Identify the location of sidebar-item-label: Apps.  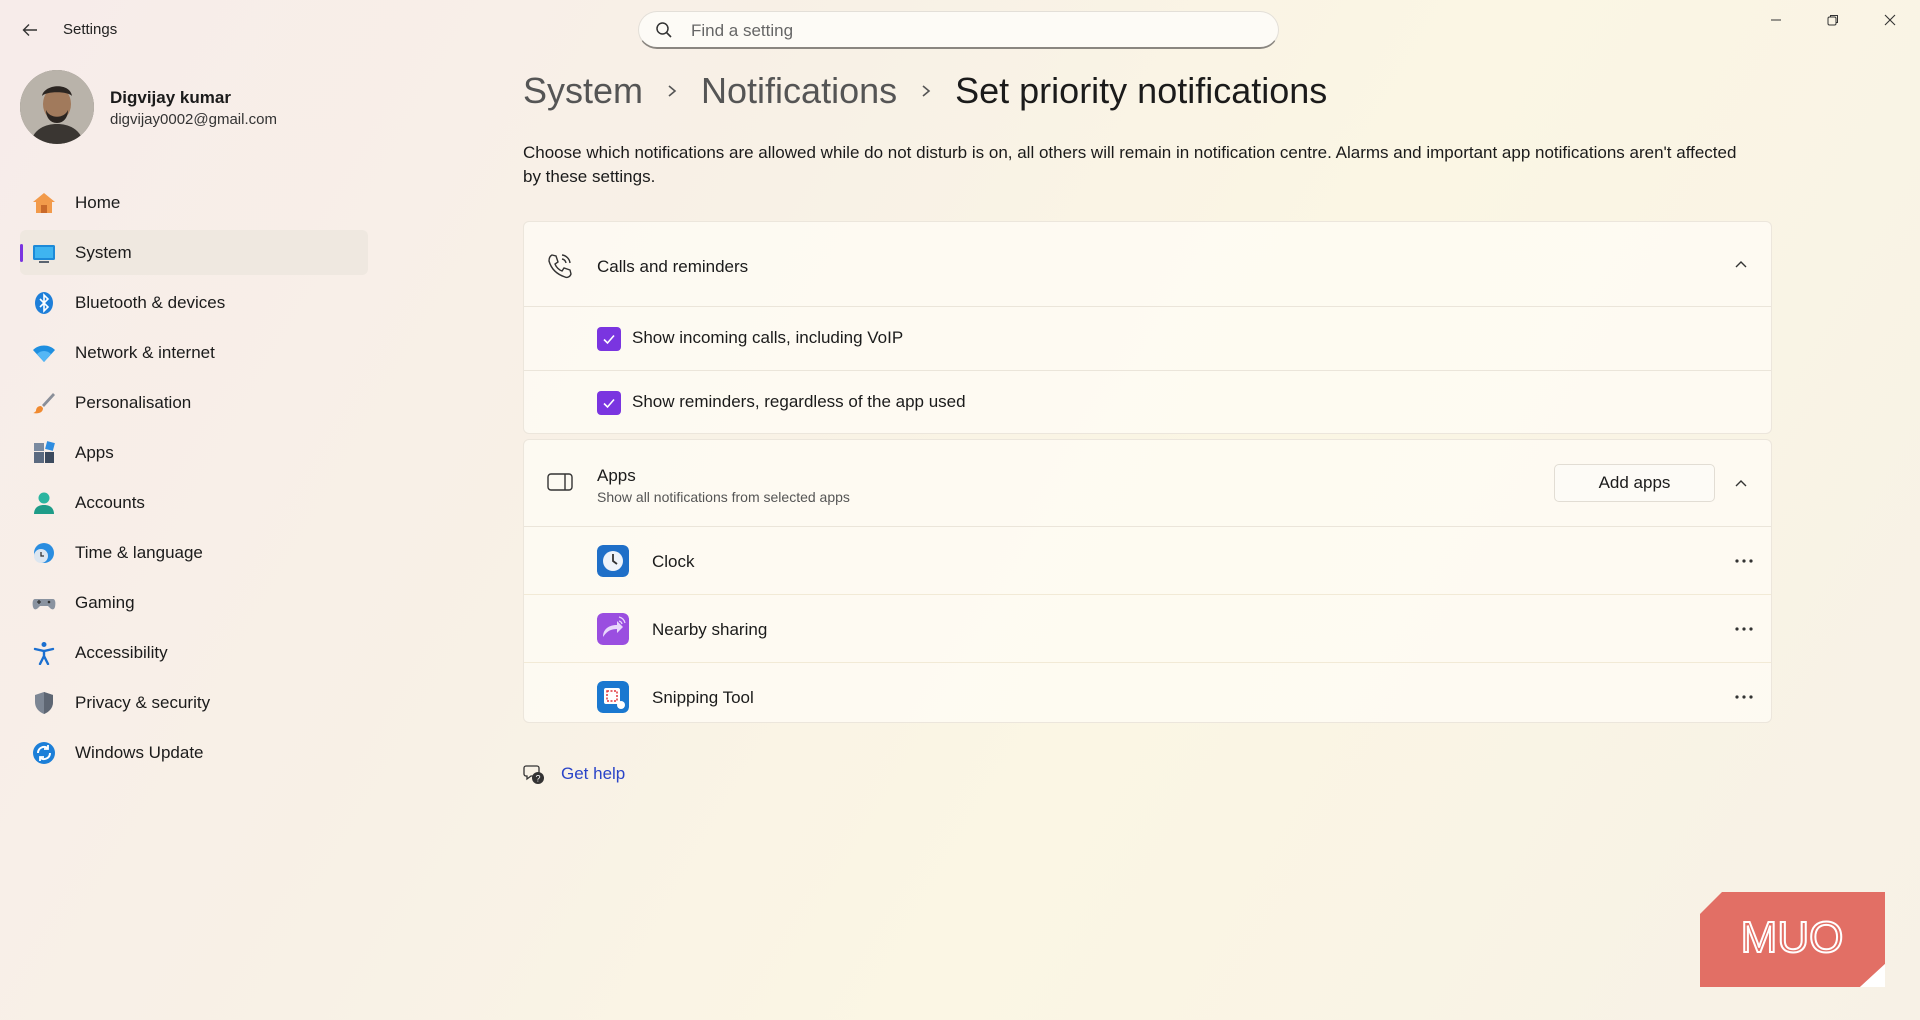
(94, 452).